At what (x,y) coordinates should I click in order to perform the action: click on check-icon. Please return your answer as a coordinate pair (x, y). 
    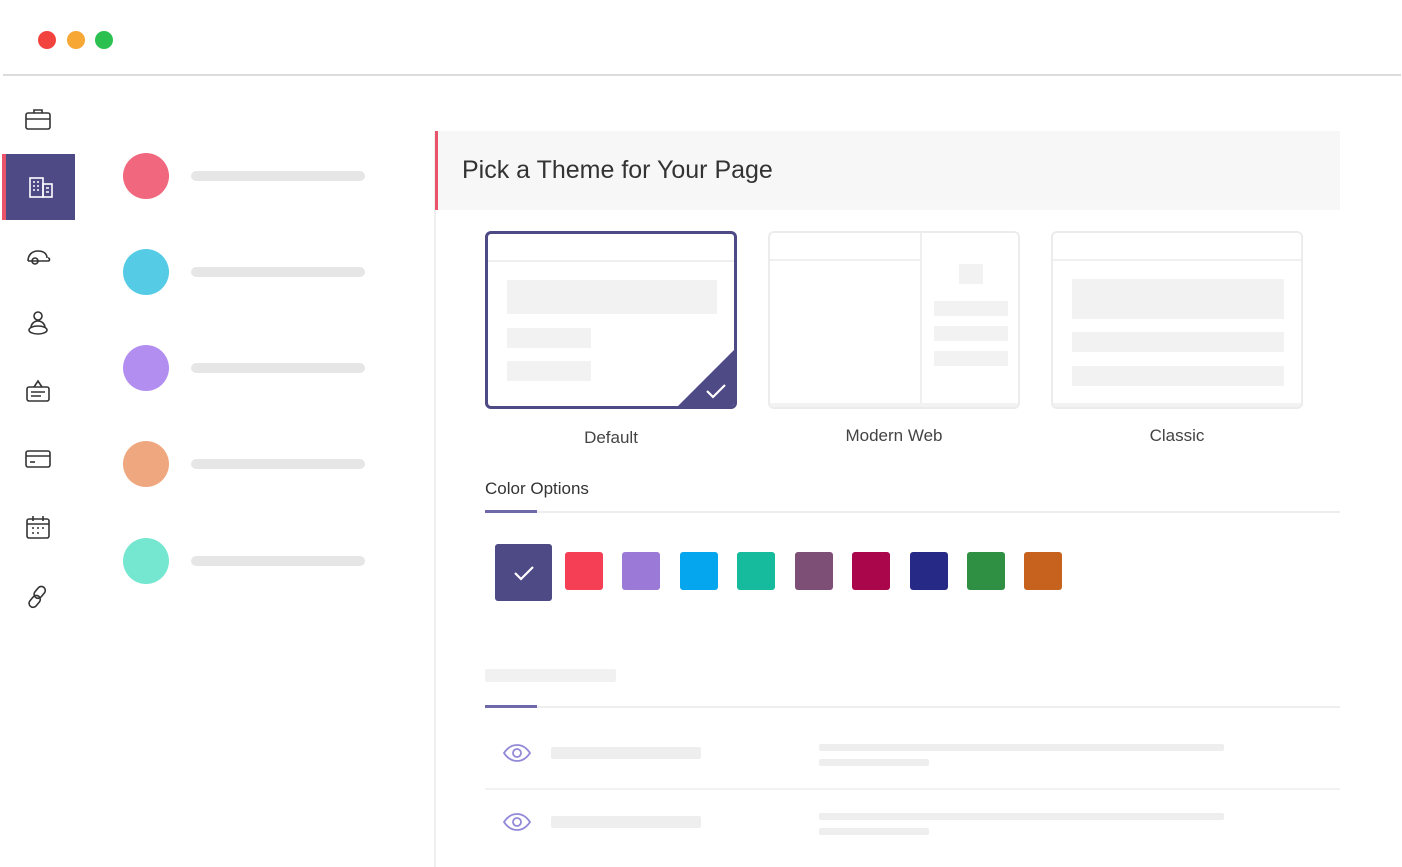
    Looking at the image, I should click on (523, 573).